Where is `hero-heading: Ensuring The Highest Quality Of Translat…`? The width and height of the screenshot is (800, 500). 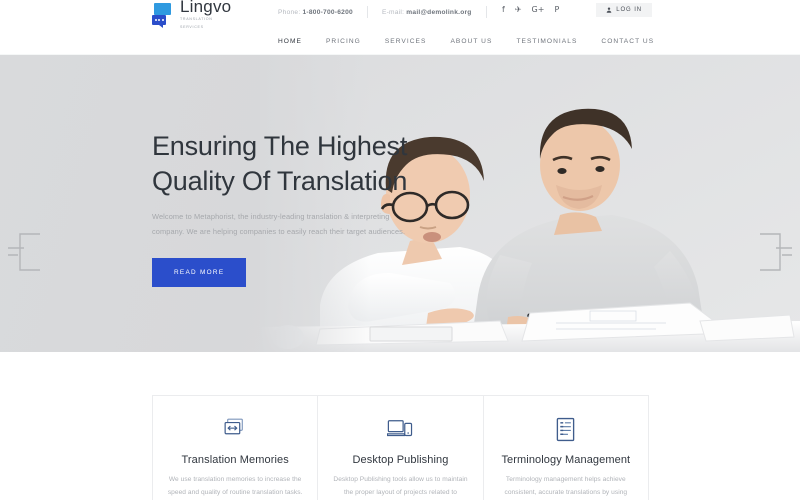 hero-heading: Ensuring The Highest Quality Of Translat… is located at coordinates (287, 163).